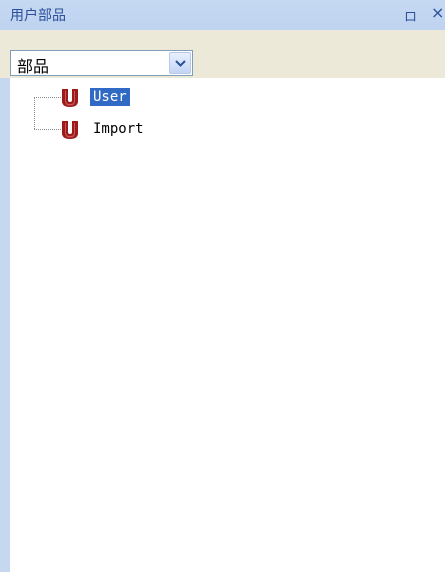 The height and width of the screenshot is (572, 445). What do you see at coordinates (437, 12) in the screenshot?
I see `close-icon: ×` at bounding box center [437, 12].